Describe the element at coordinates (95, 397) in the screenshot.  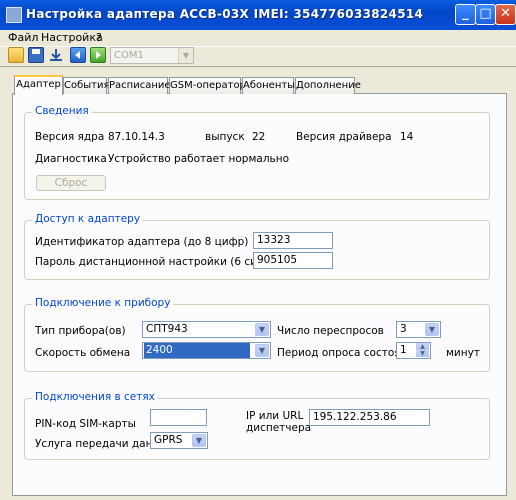
I see `network-legend: Подключения в сетях` at that location.